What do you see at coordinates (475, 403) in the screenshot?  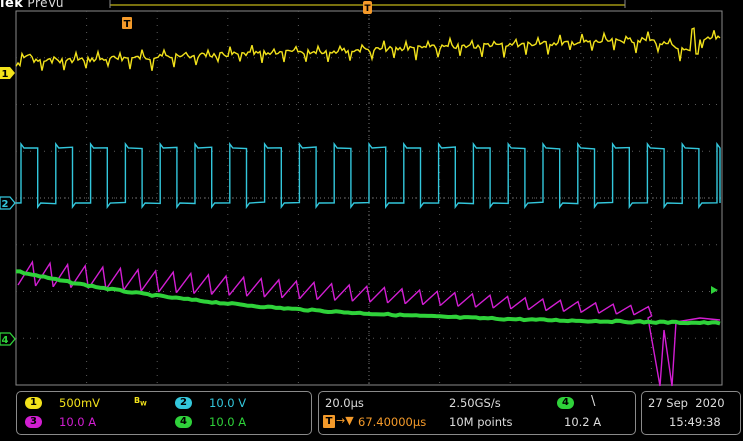 I see `sample-rate: 2.50GS/s` at bounding box center [475, 403].